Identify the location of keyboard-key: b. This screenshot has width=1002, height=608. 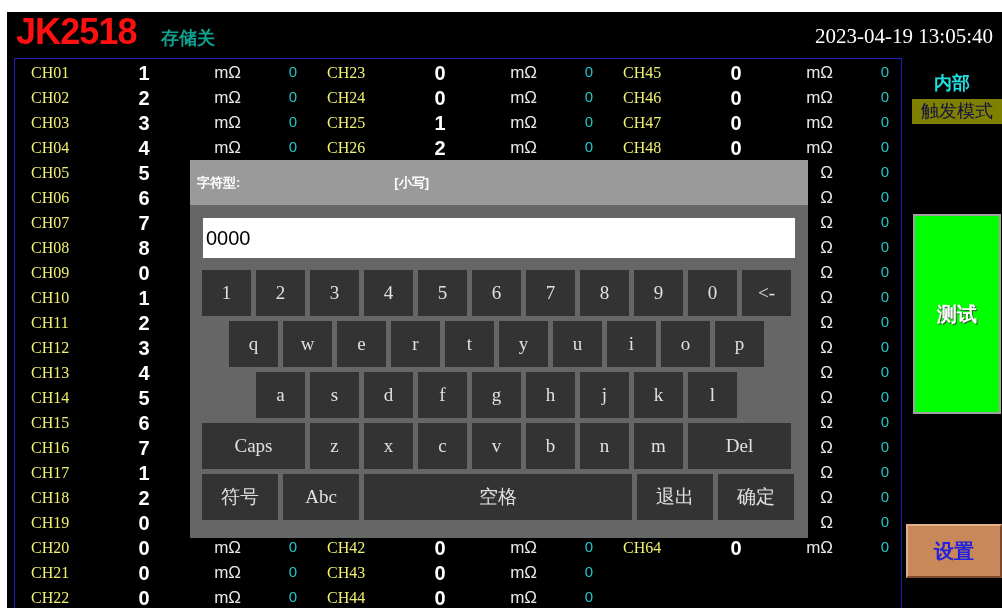
(550, 446).